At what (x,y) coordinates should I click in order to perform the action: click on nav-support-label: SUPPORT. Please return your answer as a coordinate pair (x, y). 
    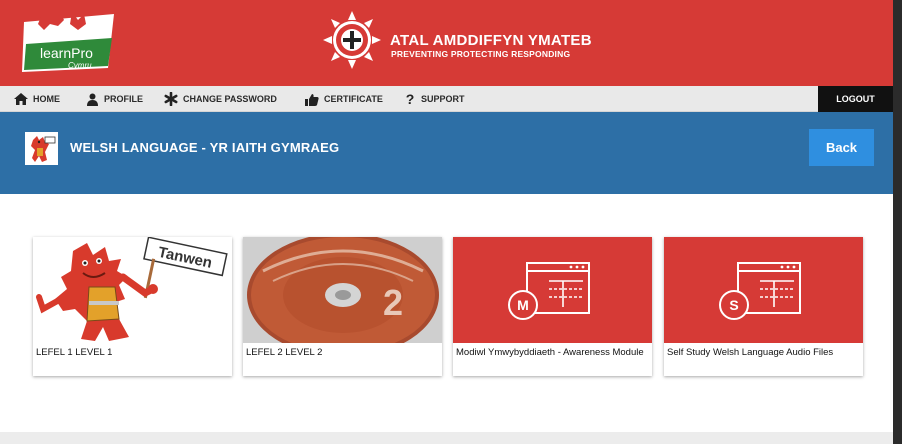
    Looking at the image, I should click on (443, 99).